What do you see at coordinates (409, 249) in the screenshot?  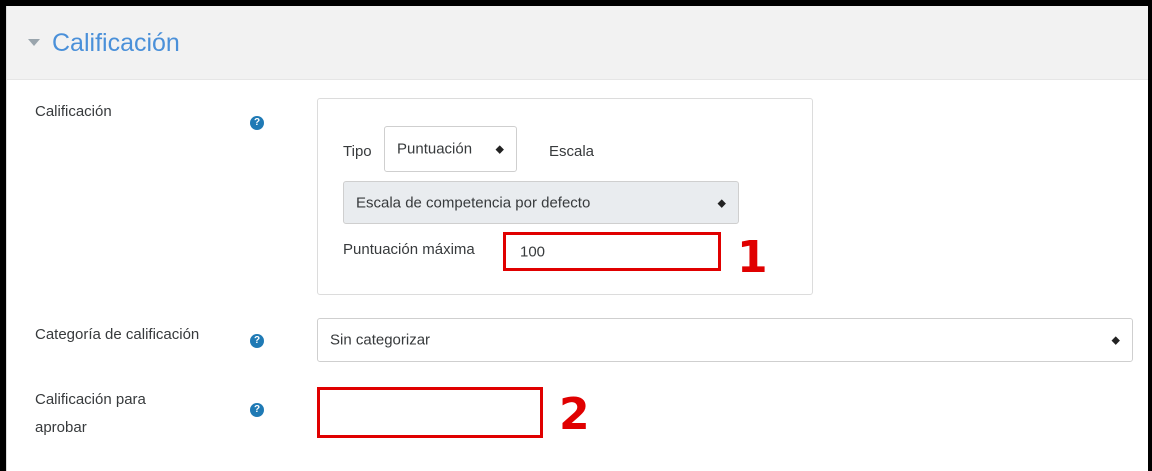 I see `max-grade-label: Puntuación máxima` at bounding box center [409, 249].